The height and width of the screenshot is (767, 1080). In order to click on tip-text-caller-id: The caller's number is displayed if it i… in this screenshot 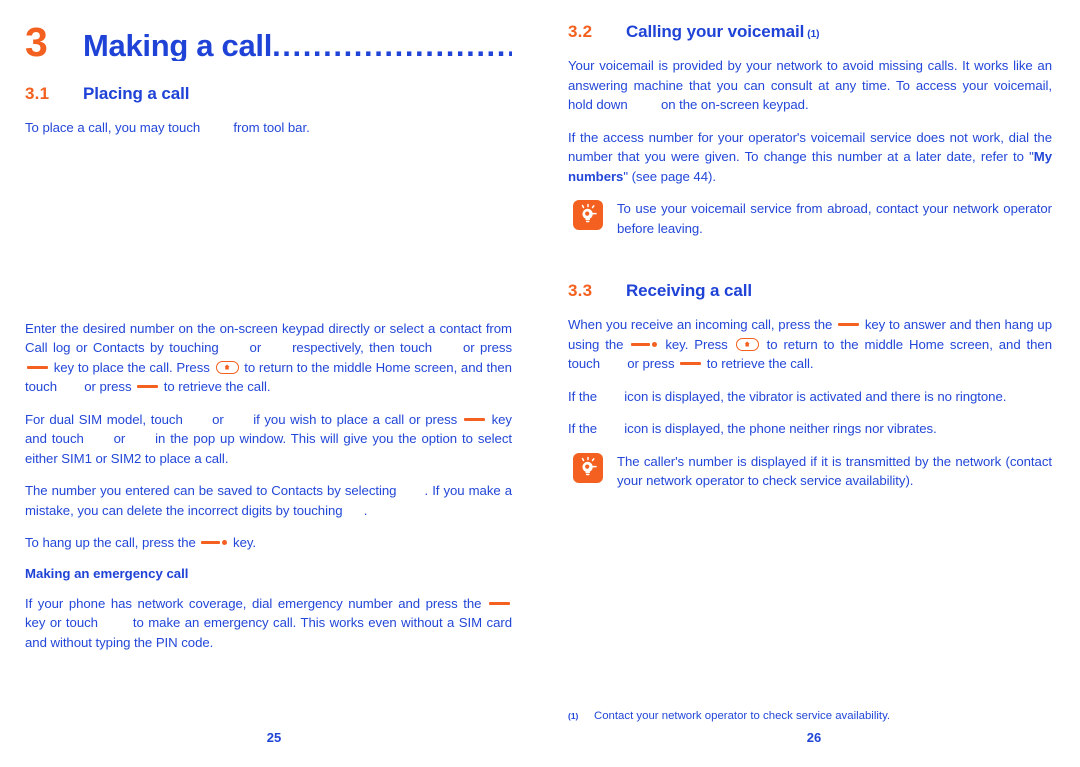, I will do `click(834, 471)`.